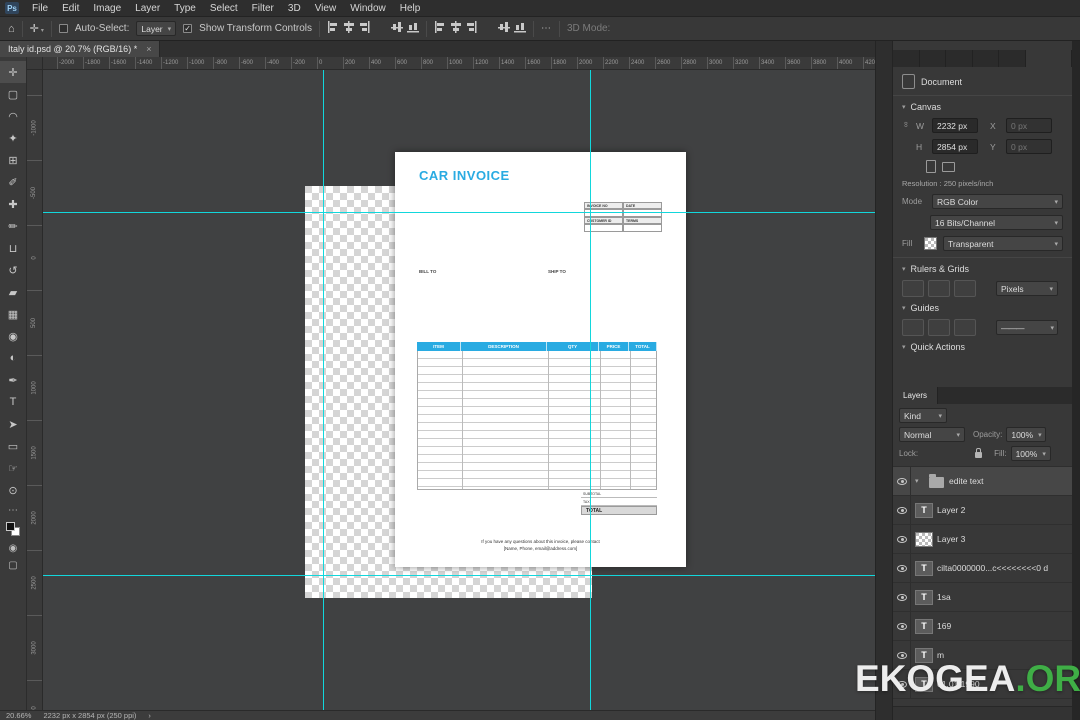  I want to click on close-tab-icon: ×, so click(148, 49).